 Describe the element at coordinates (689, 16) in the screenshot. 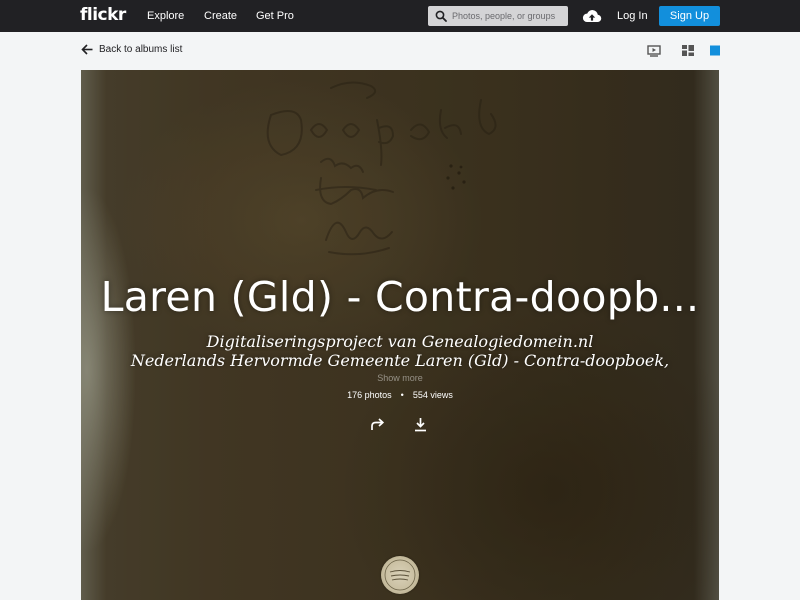

I see `signup-button: Sign Up` at that location.